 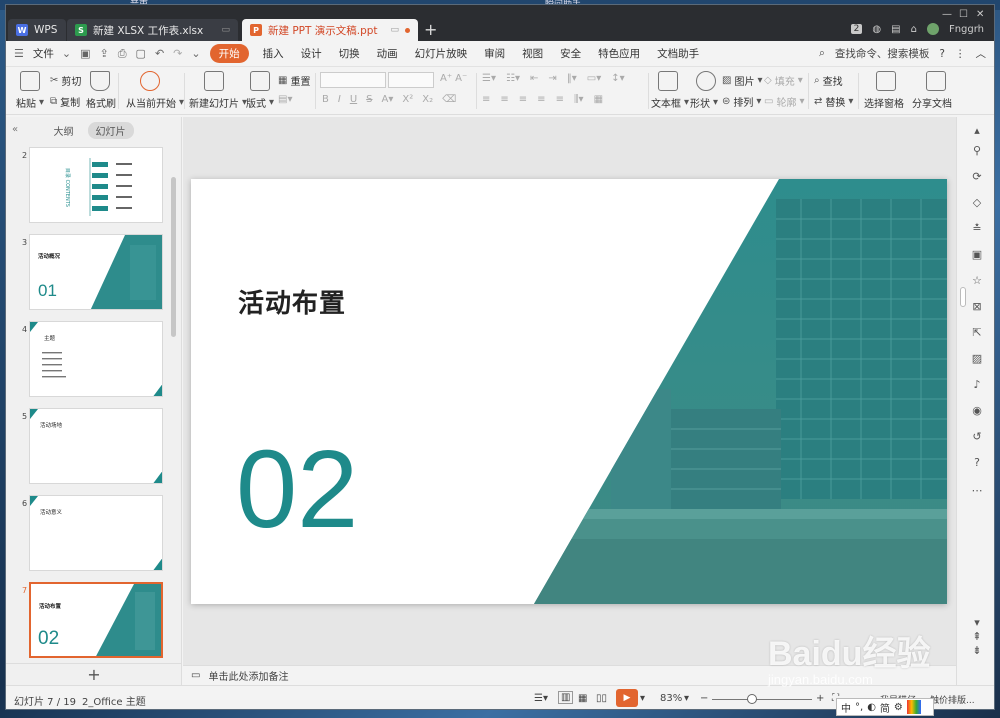 I want to click on collapse-panel-icon: «, so click(x=15, y=129).